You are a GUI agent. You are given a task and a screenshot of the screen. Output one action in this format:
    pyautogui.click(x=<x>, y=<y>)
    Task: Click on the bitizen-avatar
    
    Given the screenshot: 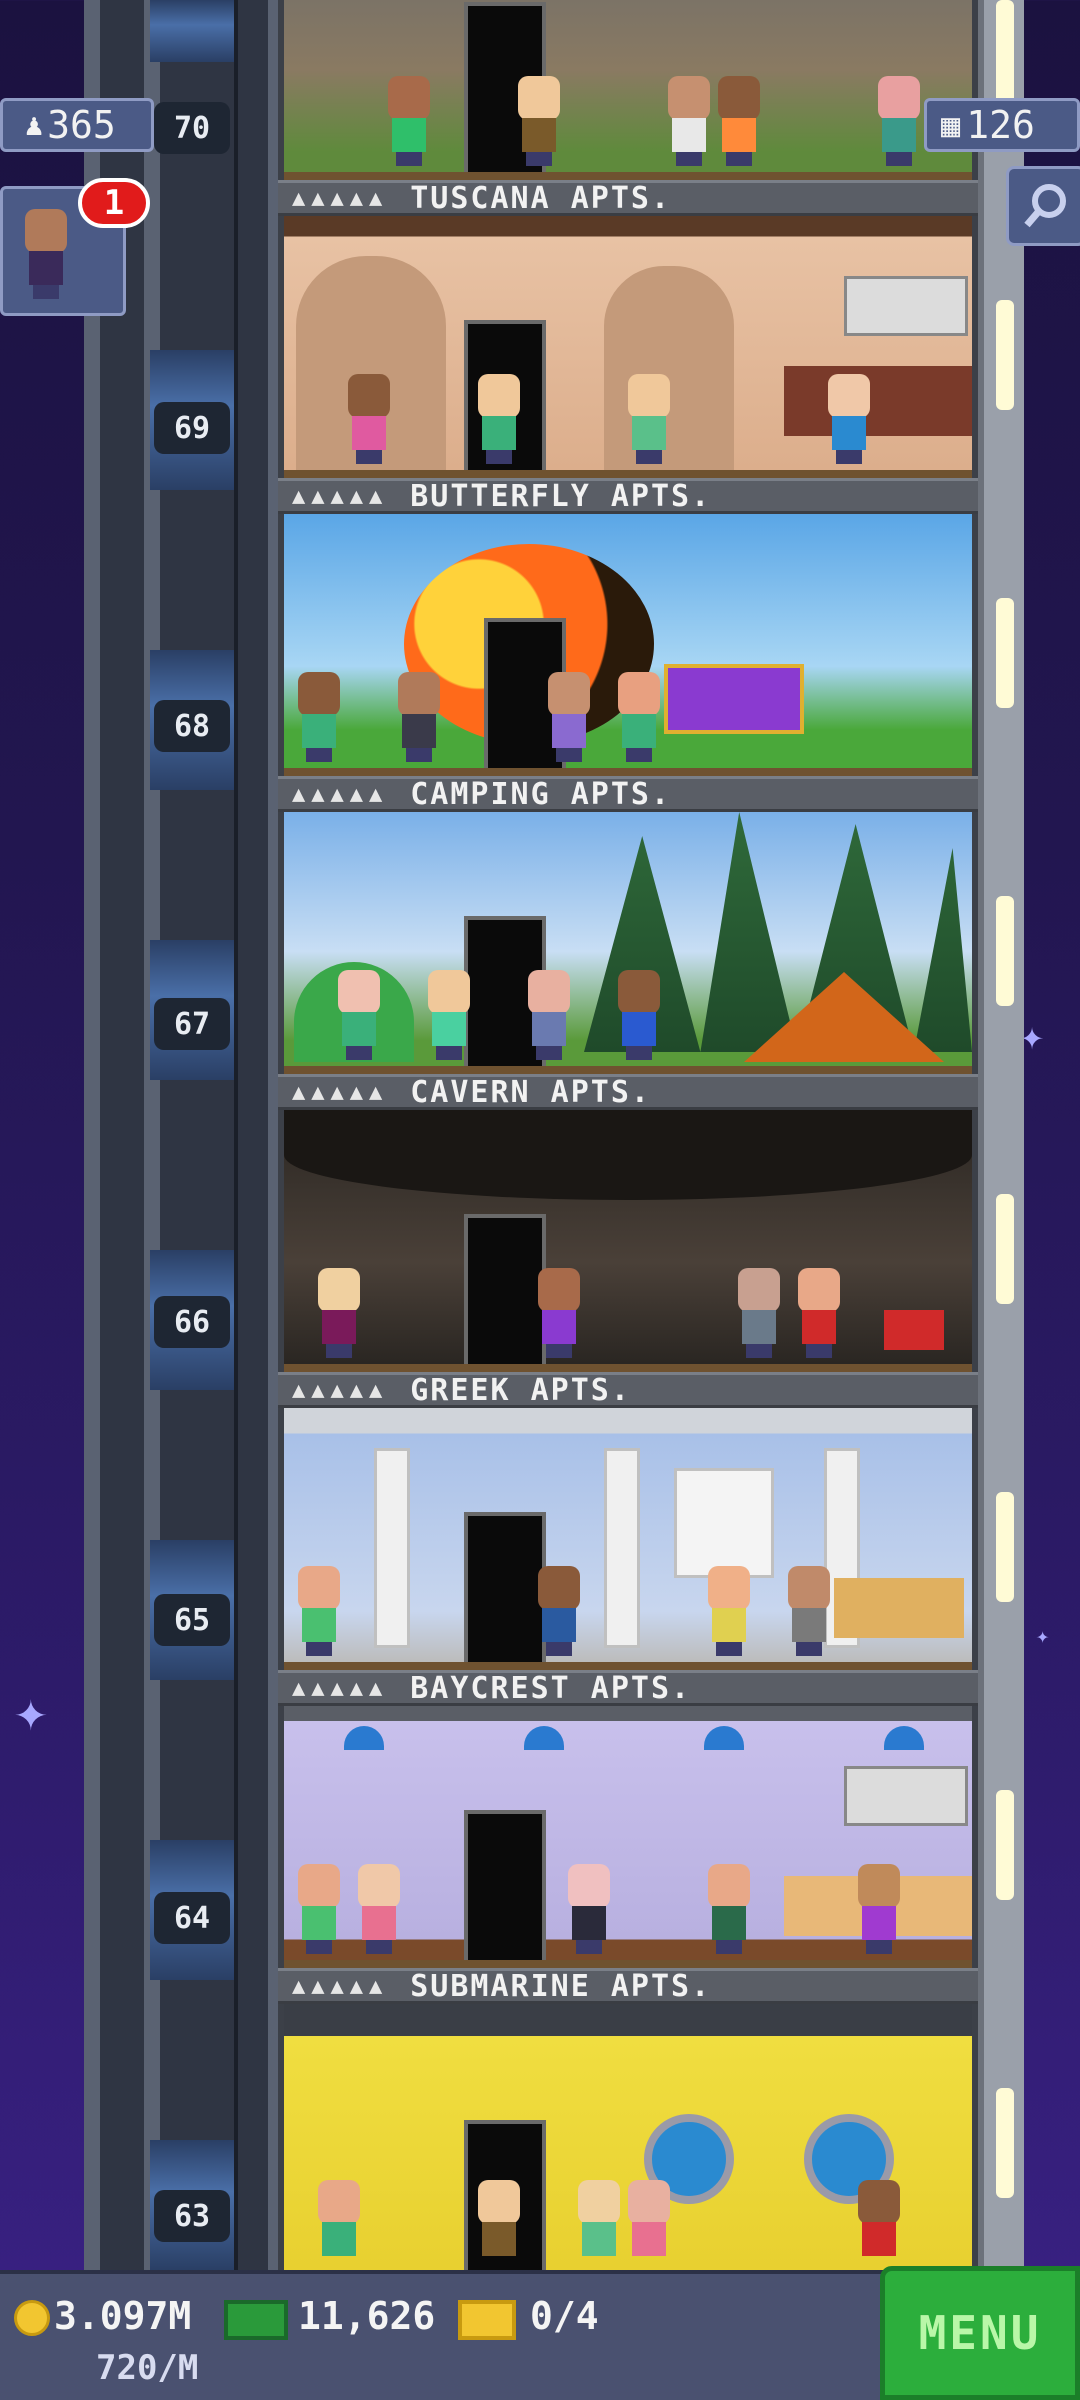 What is the action you would take?
    pyautogui.click(x=46, y=254)
    